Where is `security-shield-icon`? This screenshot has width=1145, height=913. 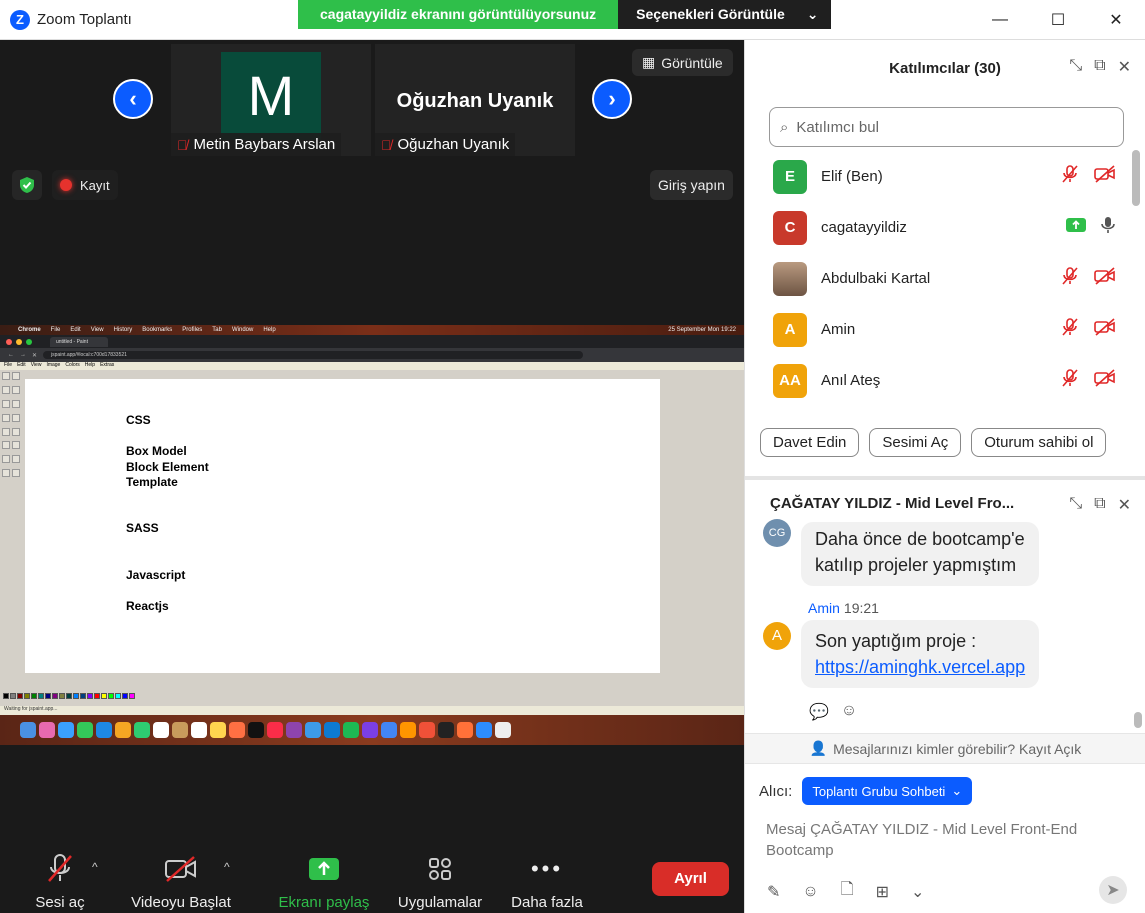 security-shield-icon is located at coordinates (27, 185).